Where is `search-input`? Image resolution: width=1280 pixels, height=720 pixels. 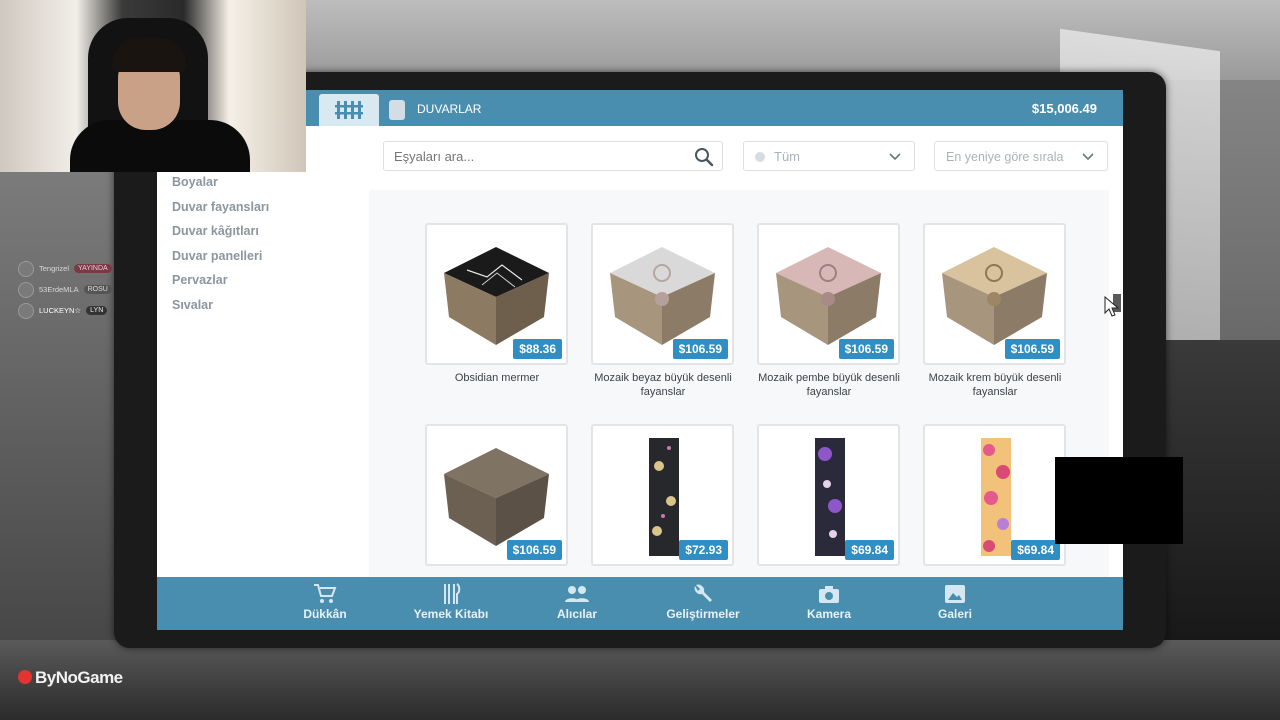 search-input is located at coordinates (539, 156).